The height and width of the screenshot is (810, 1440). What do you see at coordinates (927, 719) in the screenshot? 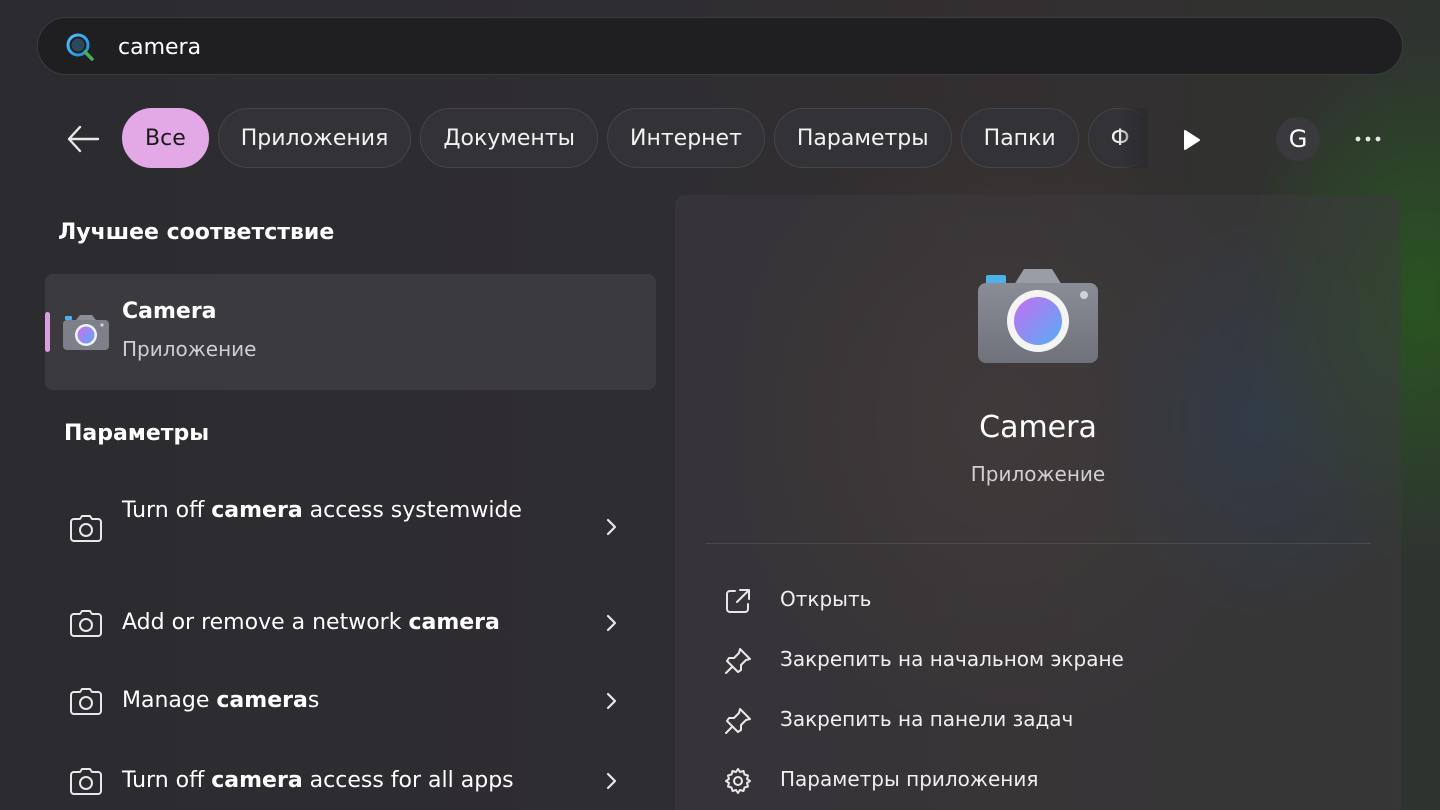
I see `action-label: Закрепить на панели задач` at bounding box center [927, 719].